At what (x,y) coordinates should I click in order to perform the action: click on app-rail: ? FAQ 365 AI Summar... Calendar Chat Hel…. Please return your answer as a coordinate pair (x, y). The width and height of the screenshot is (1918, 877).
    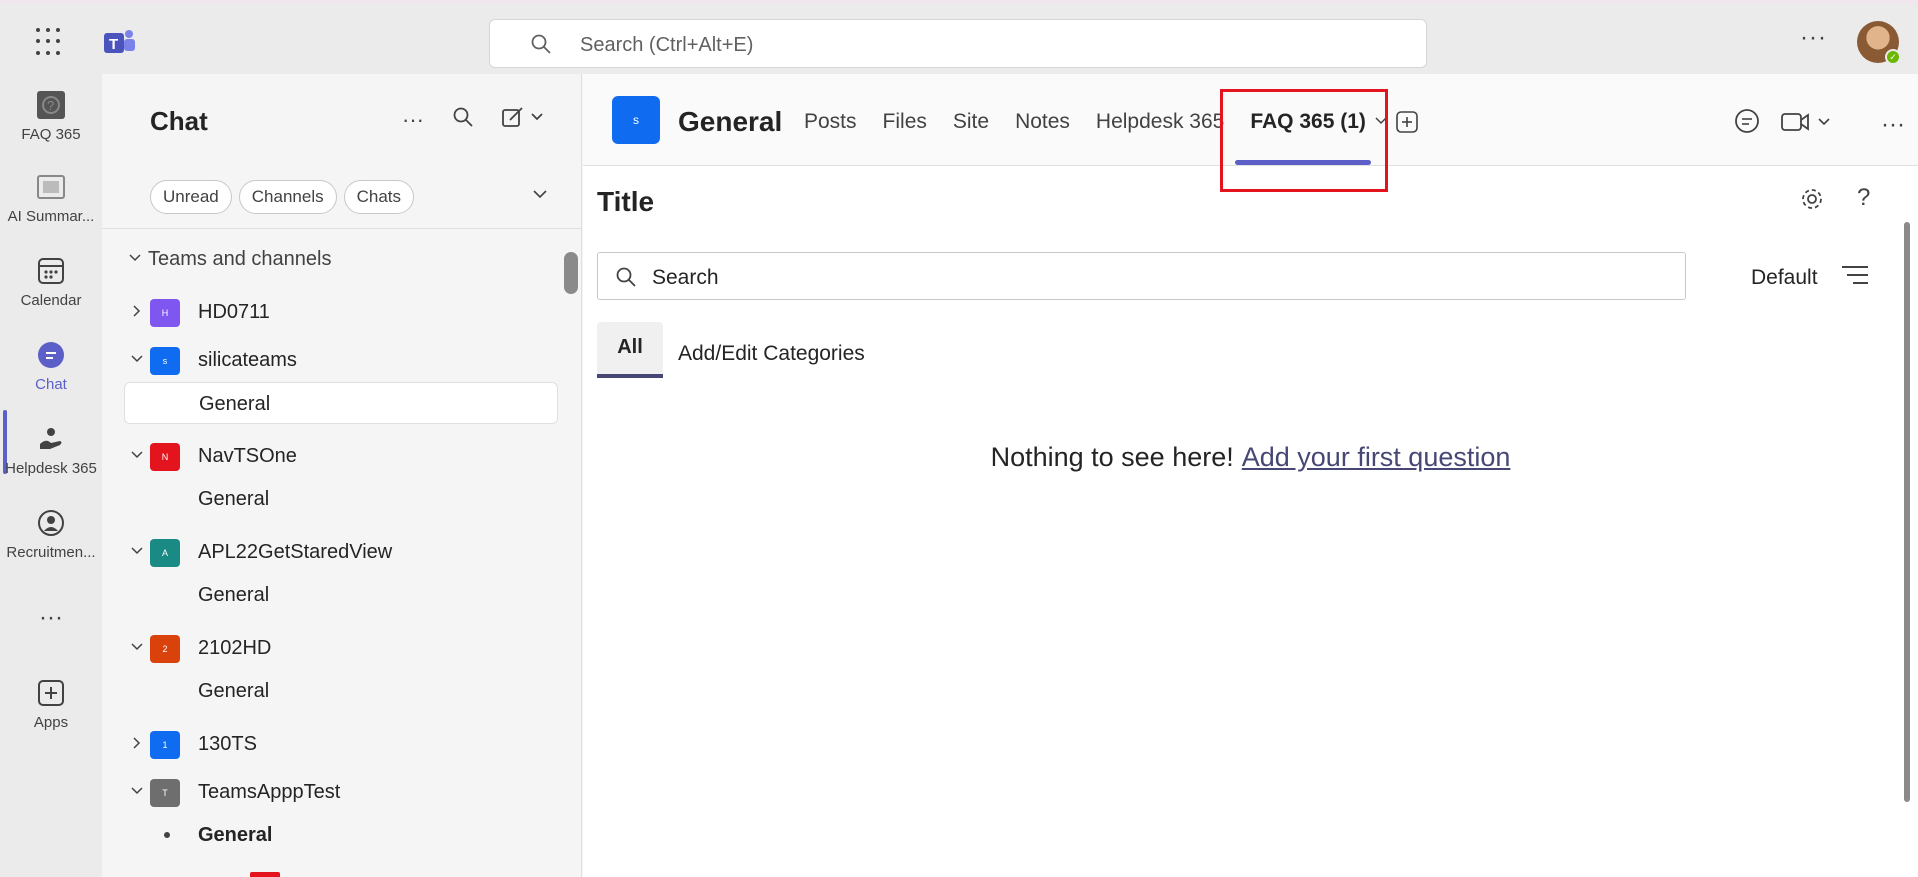
    Looking at the image, I should click on (51, 475).